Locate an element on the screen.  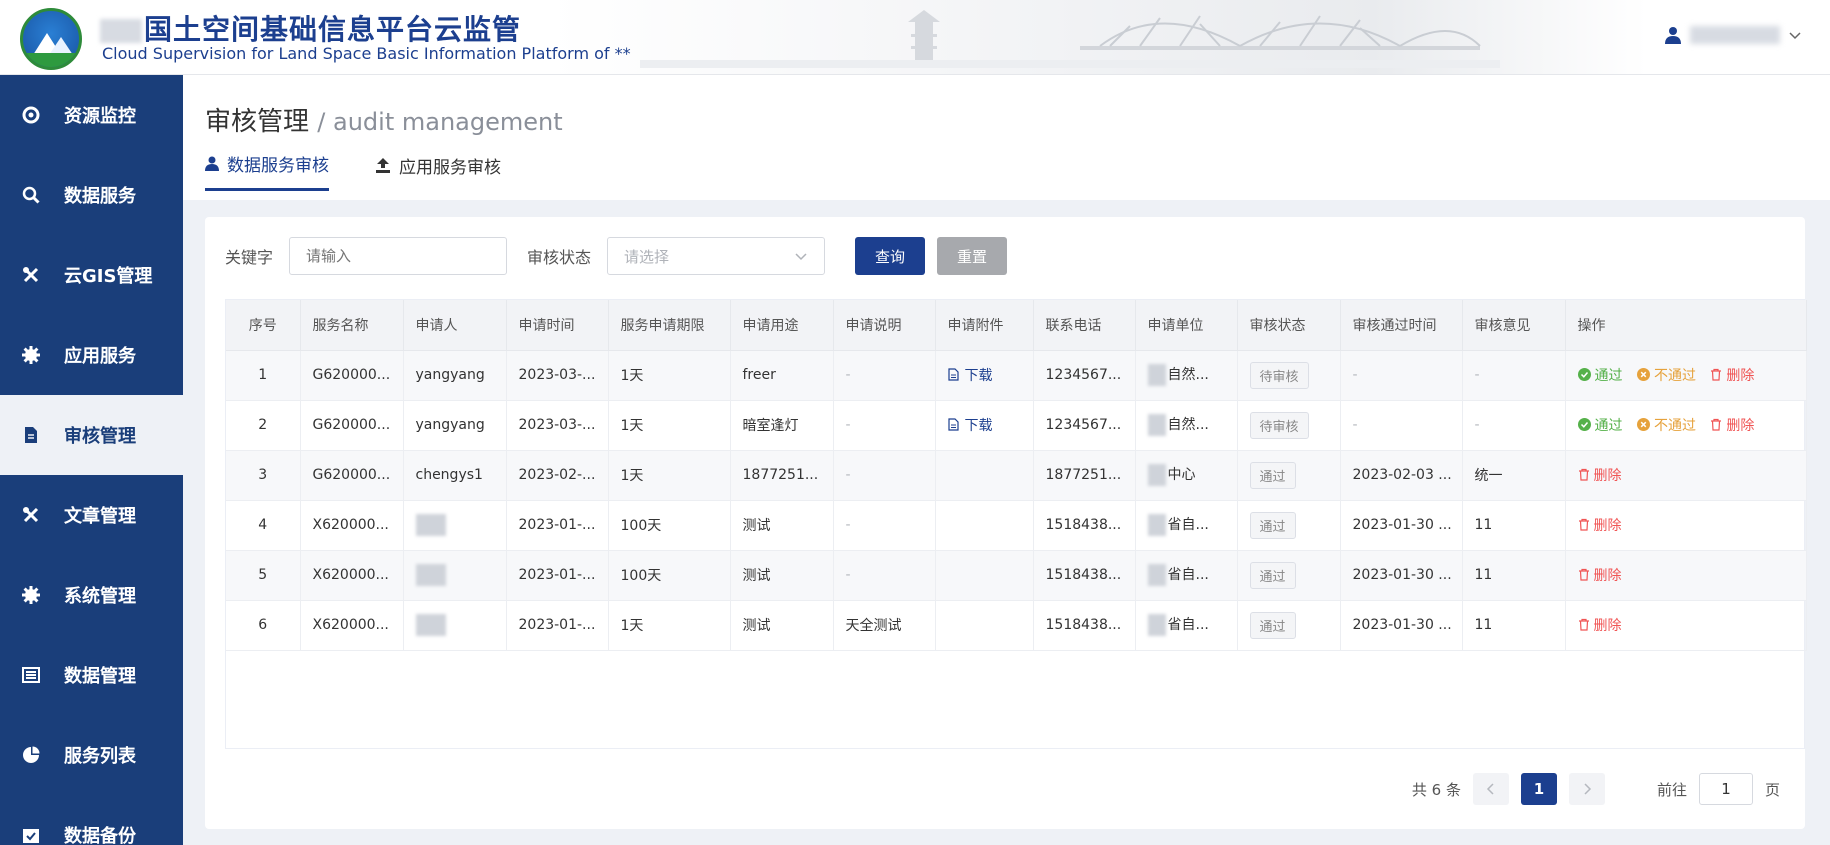
filter-bar: 关键字 审核状态 请选择 查询 重置 is located at coordinates (616, 256).